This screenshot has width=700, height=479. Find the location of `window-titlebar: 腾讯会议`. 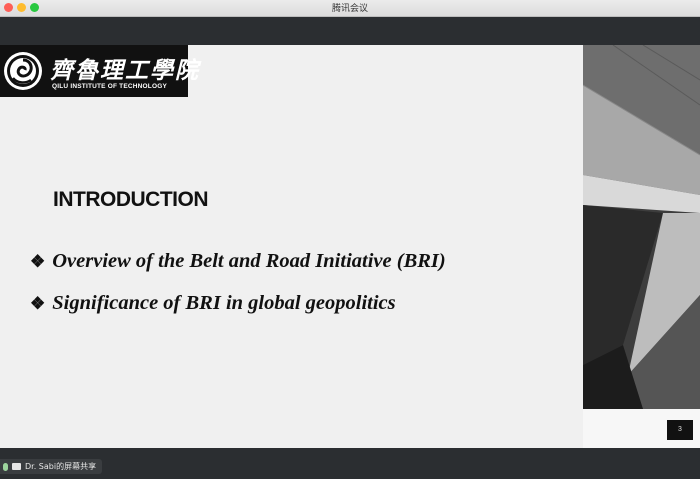

window-titlebar: 腾讯会议 is located at coordinates (350, 8).